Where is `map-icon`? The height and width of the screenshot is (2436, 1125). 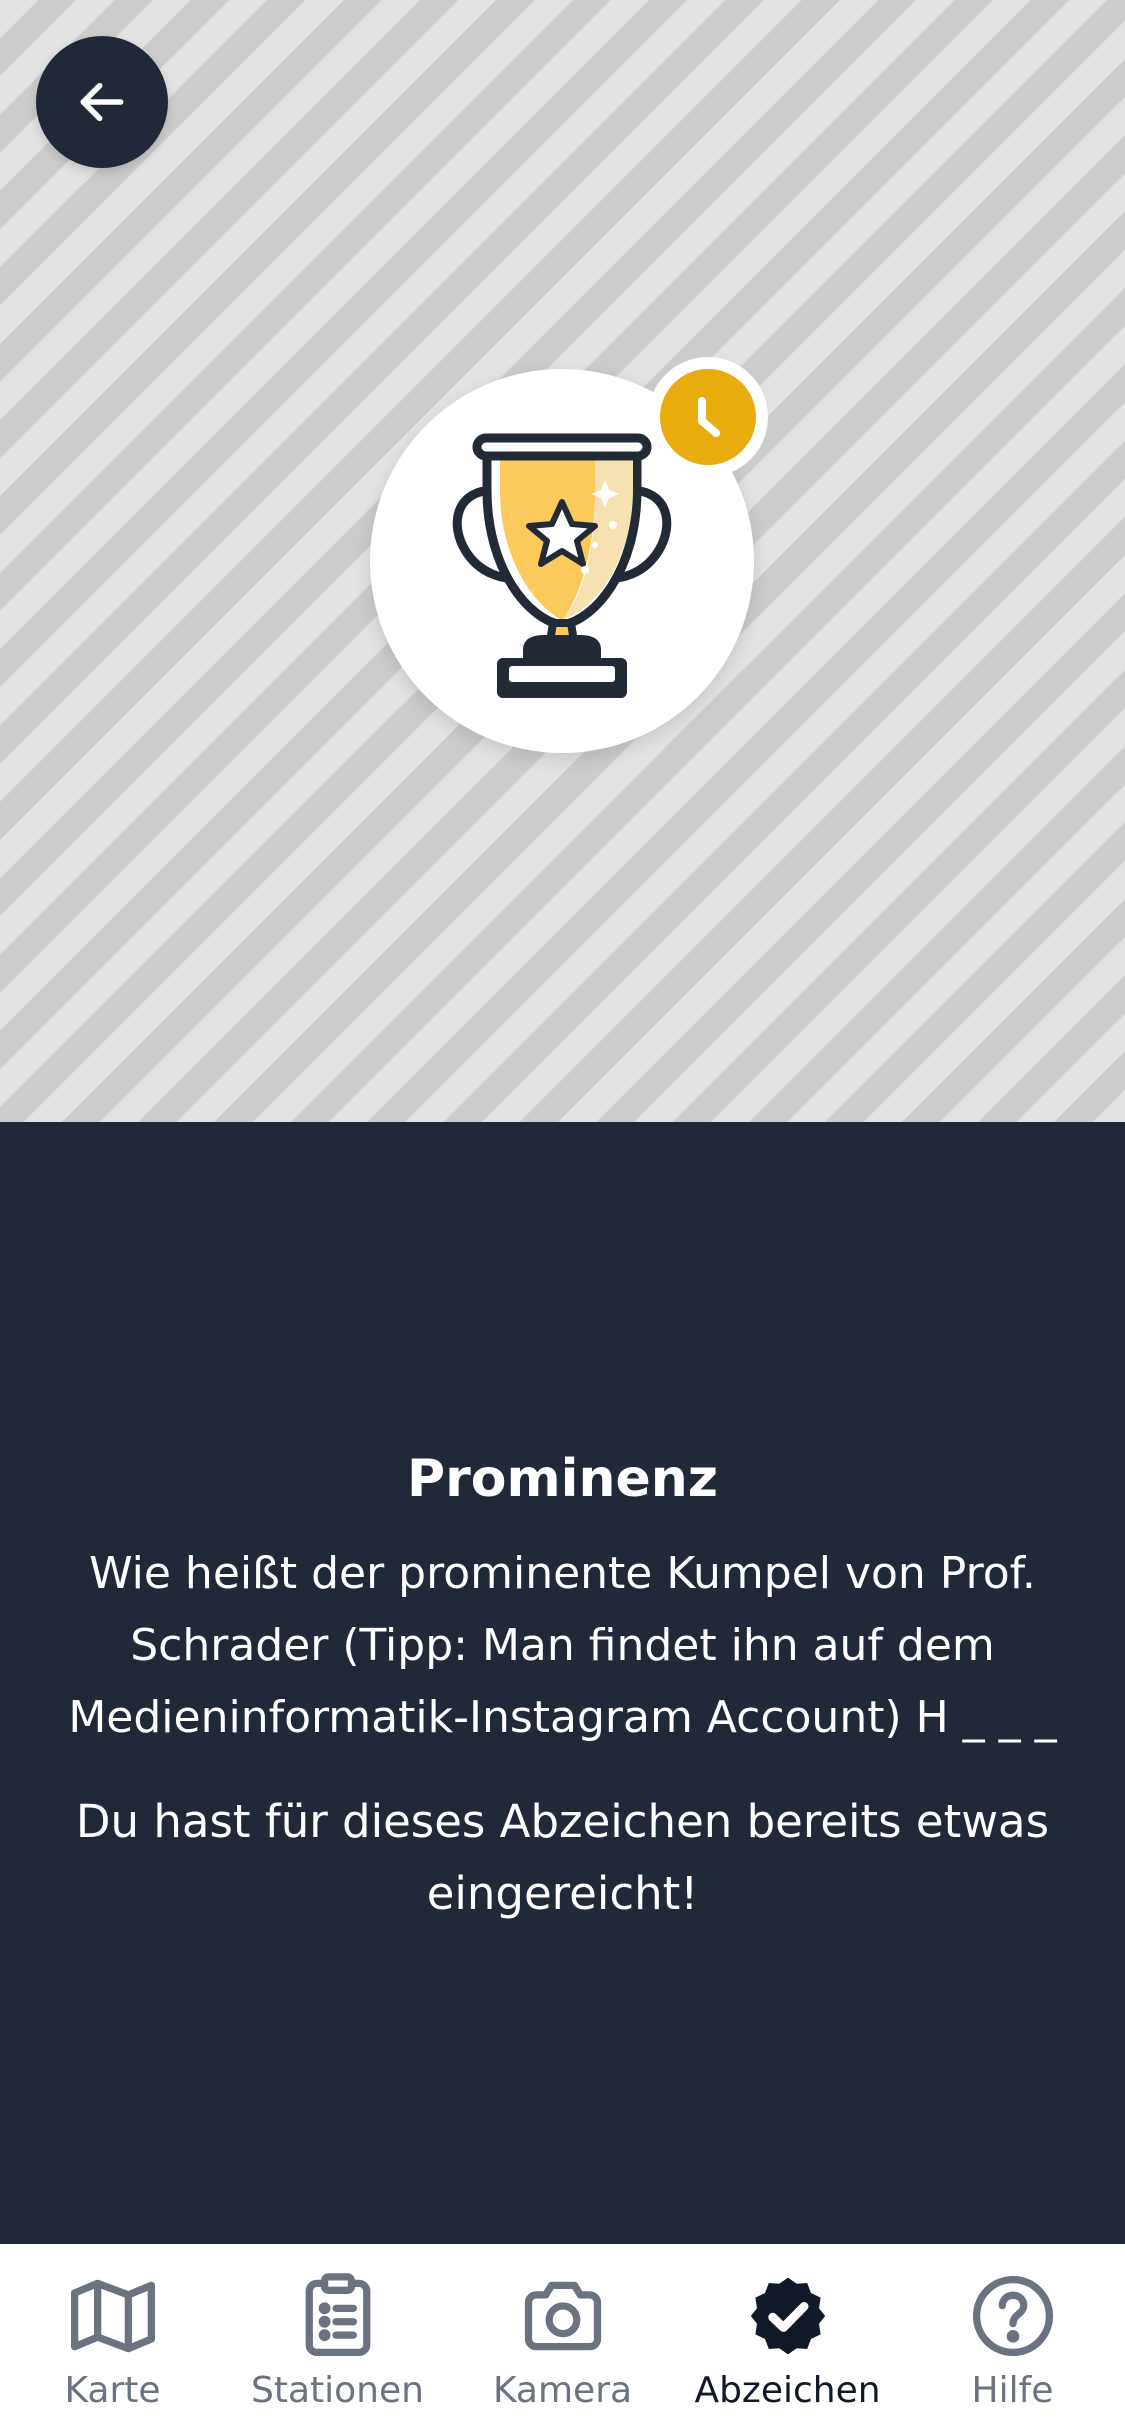
map-icon is located at coordinates (112, 2316).